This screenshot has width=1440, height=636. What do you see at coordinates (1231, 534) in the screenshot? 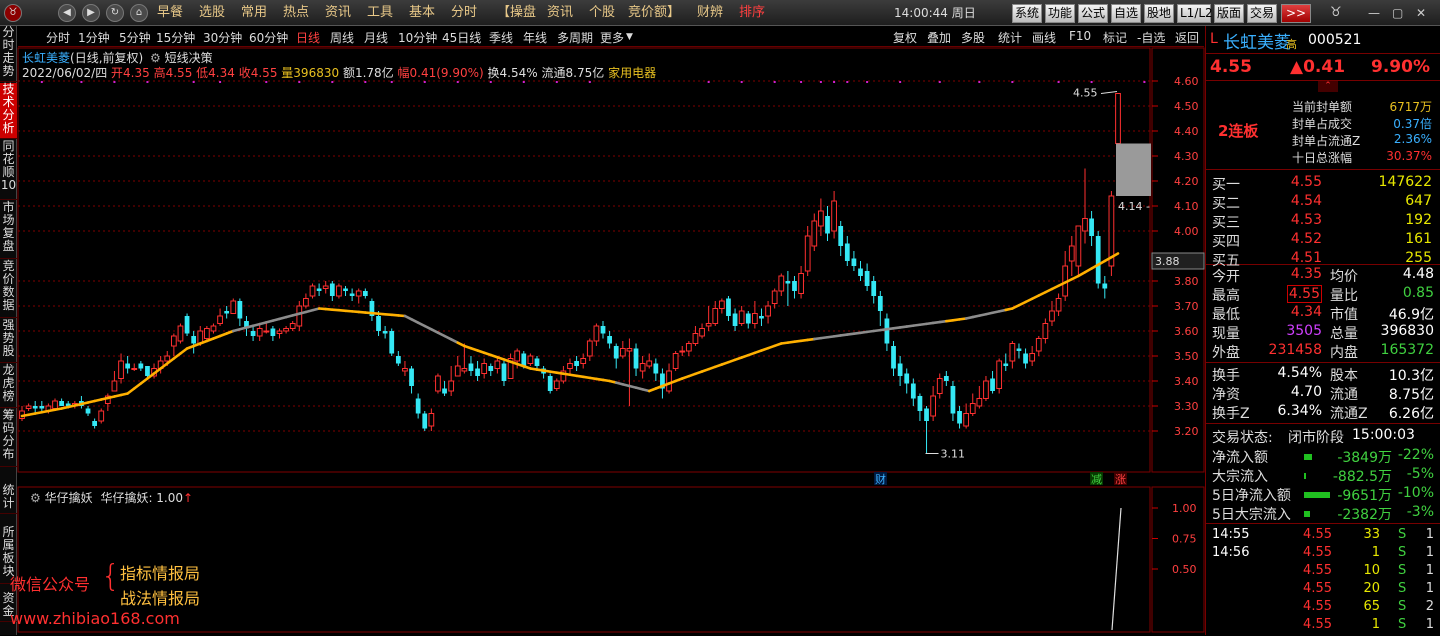
I see `tick-time: 14:55` at bounding box center [1231, 534].